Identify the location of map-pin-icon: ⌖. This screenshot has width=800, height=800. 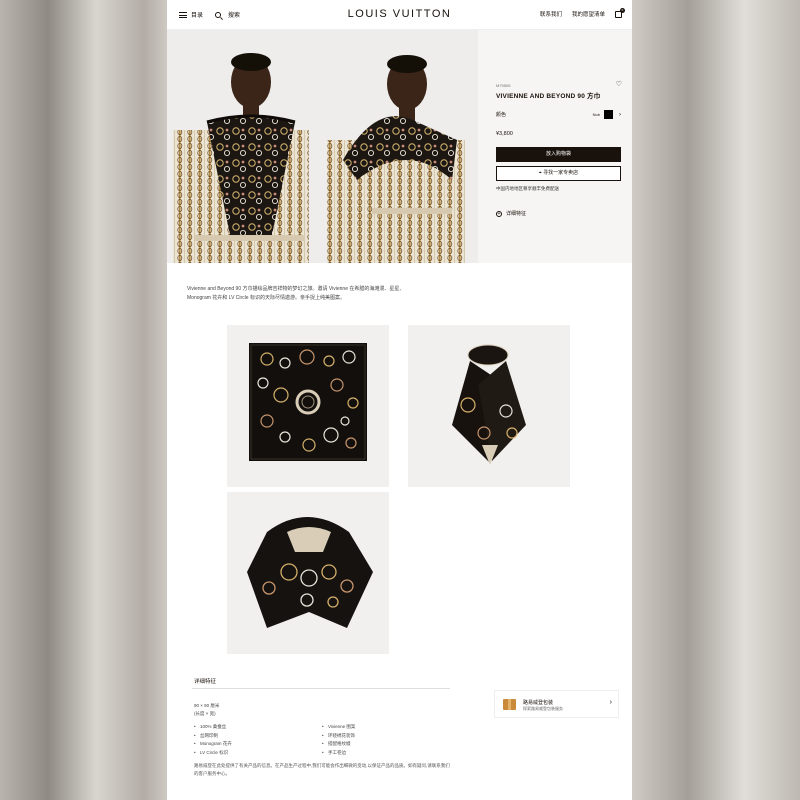
(540, 173).